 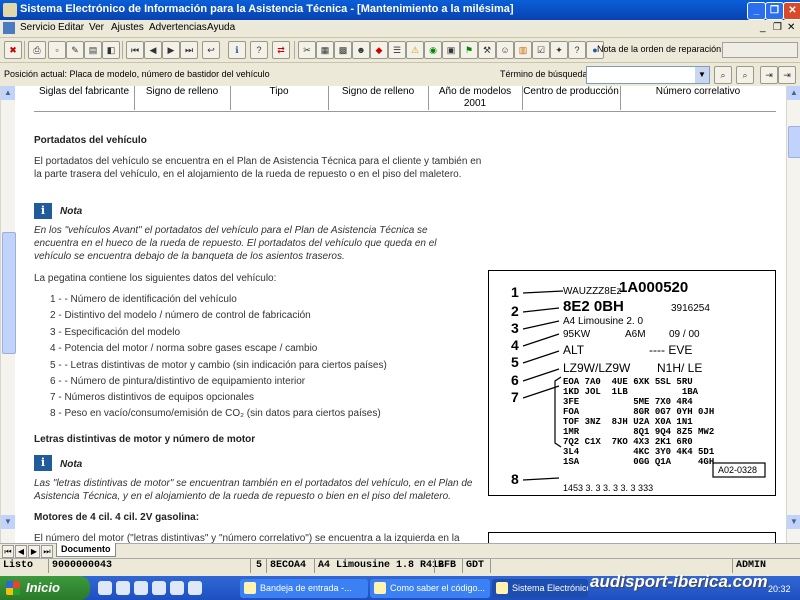 I want to click on outlook-icon, so click(x=123, y=588).